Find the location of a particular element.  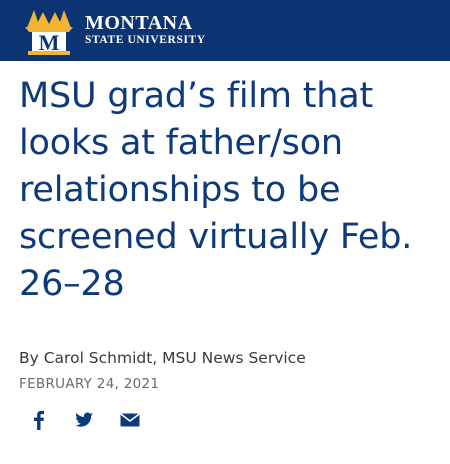

wordmark-line2: STATE UNIVERSITY is located at coordinates (145, 40).